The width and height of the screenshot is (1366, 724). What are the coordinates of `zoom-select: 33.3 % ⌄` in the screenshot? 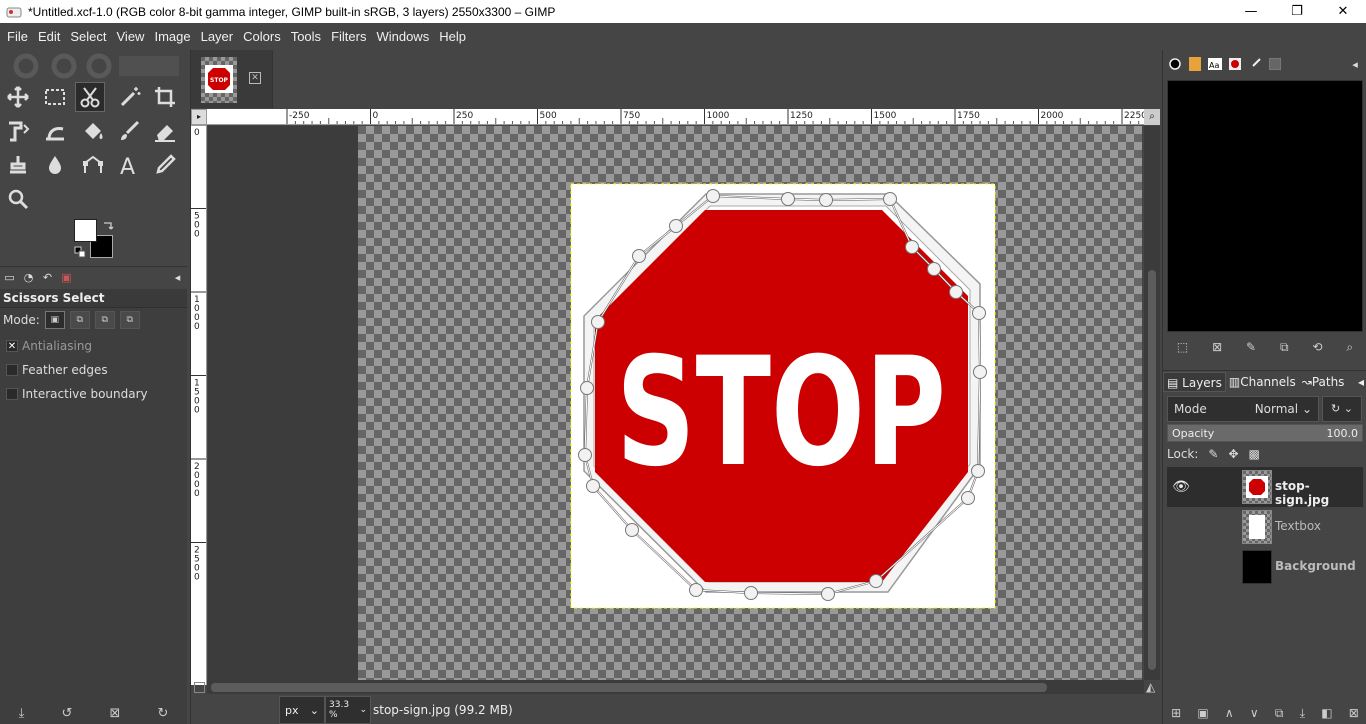 It's located at (348, 710).